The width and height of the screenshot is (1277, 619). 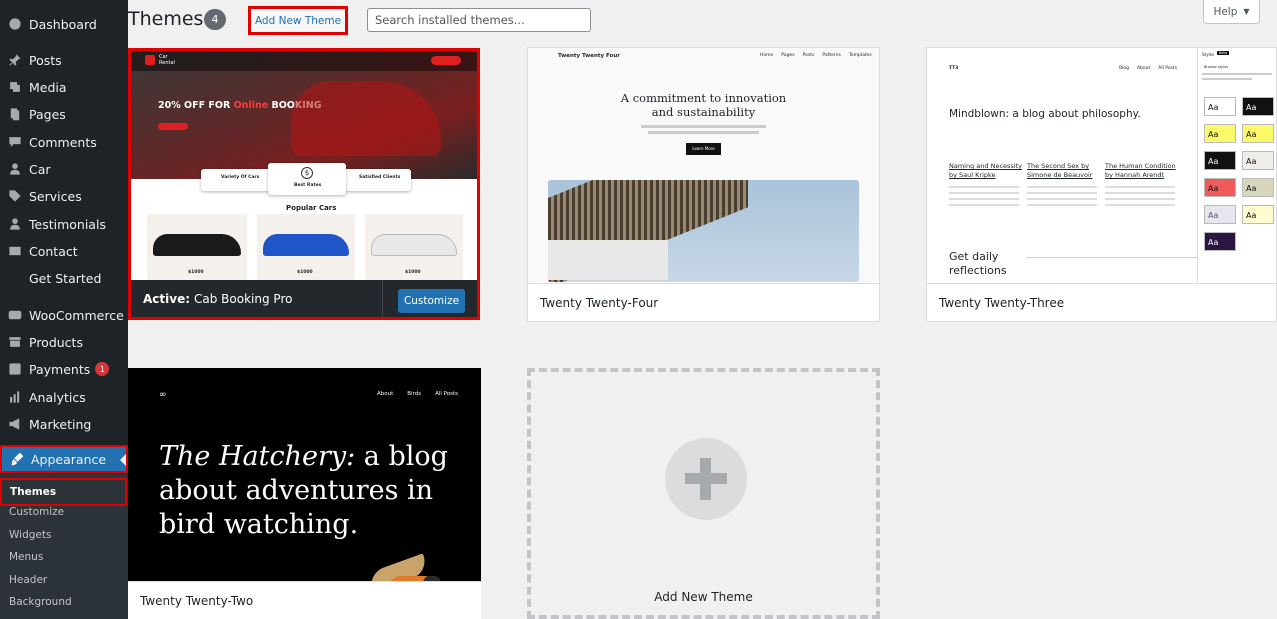 What do you see at coordinates (1208, 54) in the screenshot?
I see `styles-title: Styles` at bounding box center [1208, 54].